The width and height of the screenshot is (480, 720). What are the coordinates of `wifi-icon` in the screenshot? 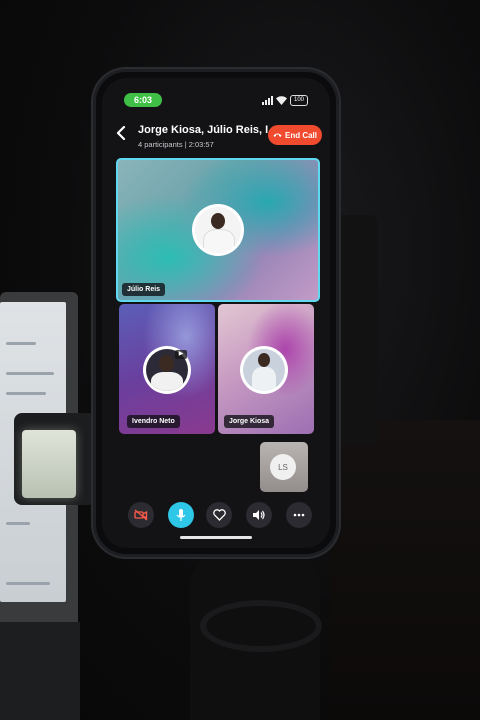 It's located at (281, 100).